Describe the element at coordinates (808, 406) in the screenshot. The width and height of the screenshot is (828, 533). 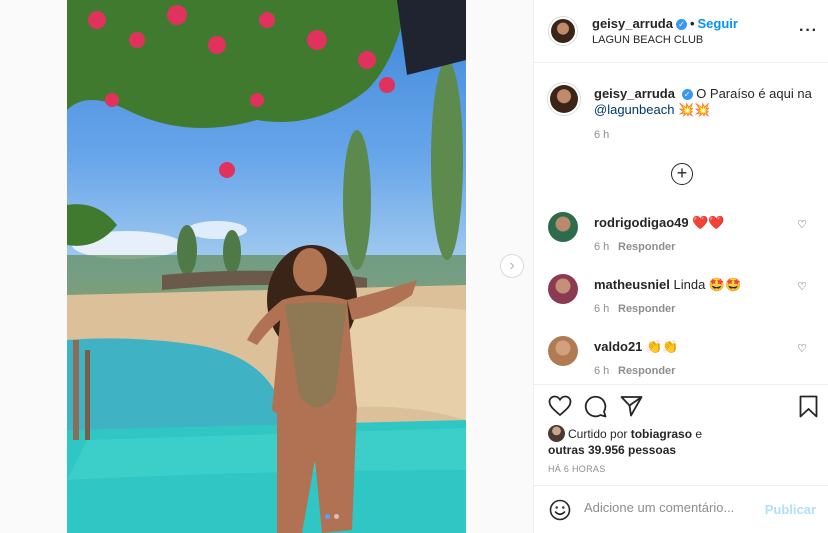
I see `save-bookmark-icon` at that location.